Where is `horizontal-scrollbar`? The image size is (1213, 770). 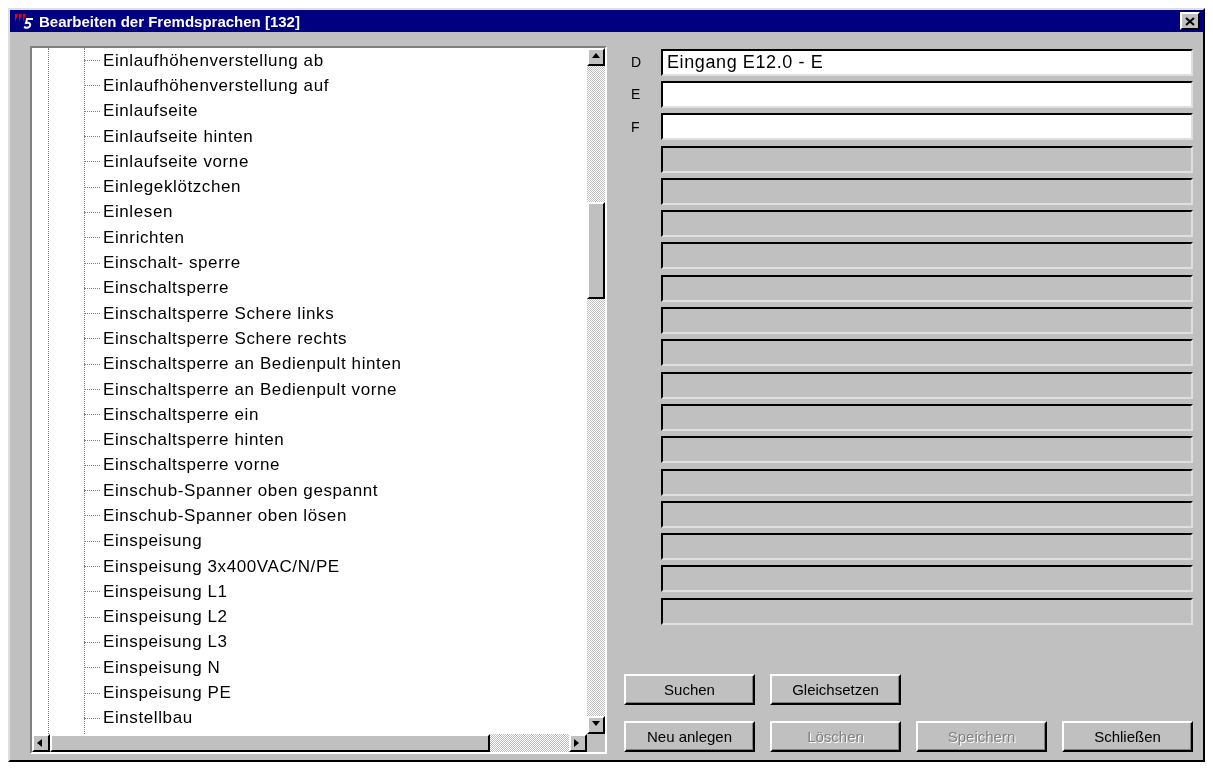 horizontal-scrollbar is located at coordinates (309, 743).